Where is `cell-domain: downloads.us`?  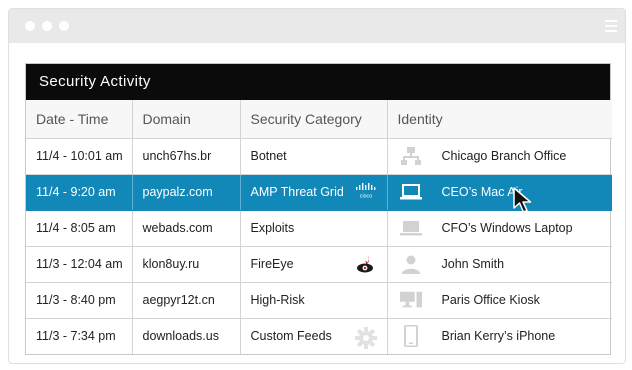 cell-domain: downloads.us is located at coordinates (186, 336).